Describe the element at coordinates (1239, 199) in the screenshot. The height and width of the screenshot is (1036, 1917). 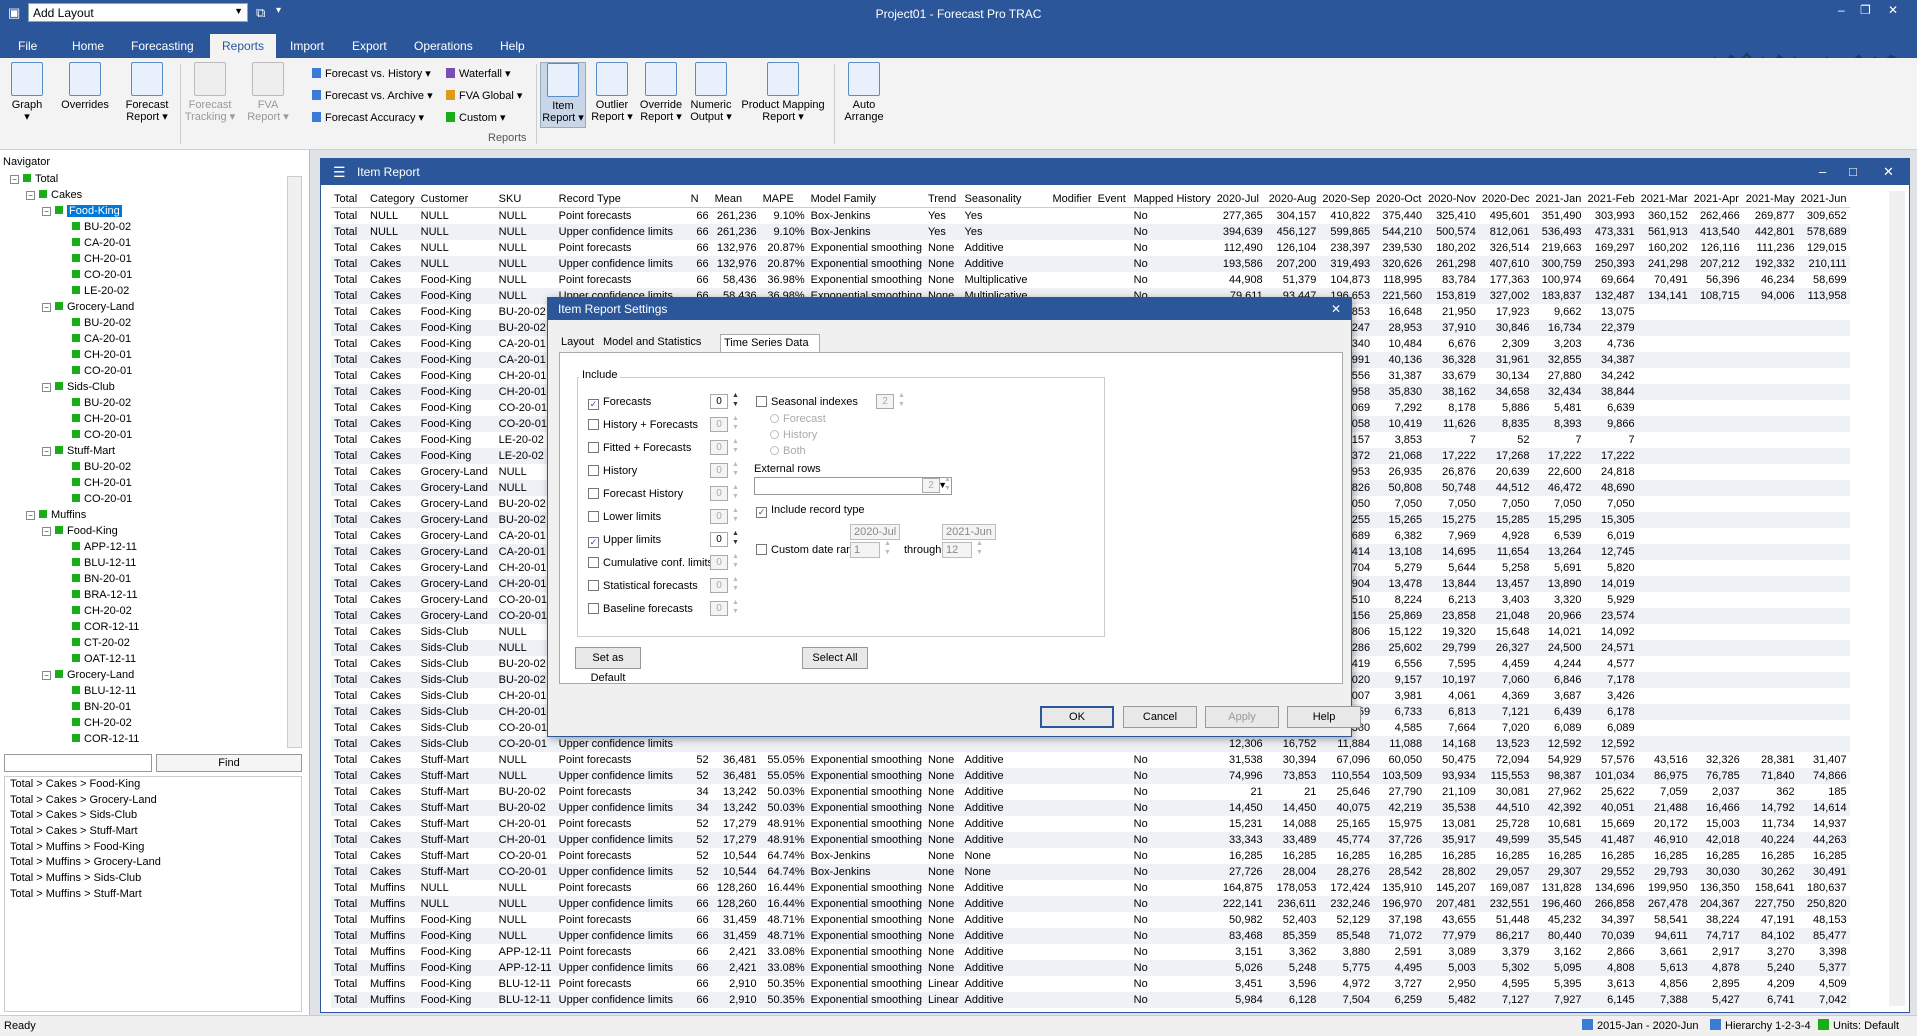
I see `column-header: 2020-Jul` at that location.